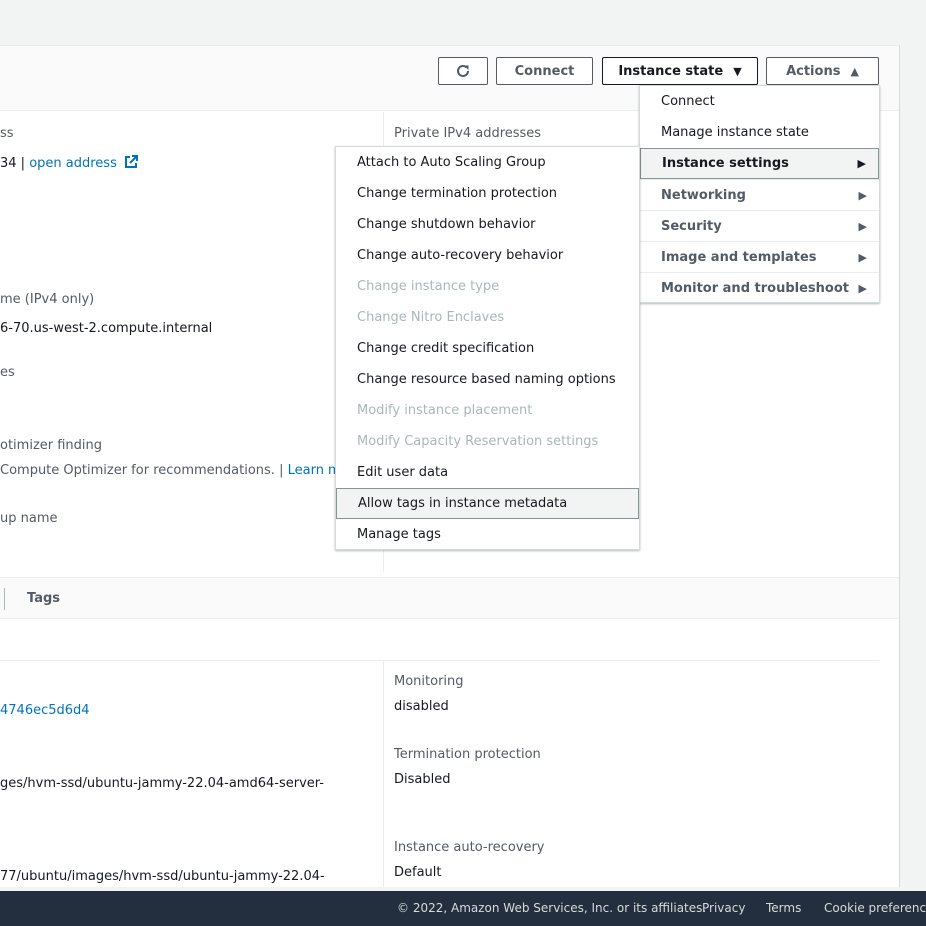  I want to click on menu-item-change-resource-naming: Change resource based naming options, so click(487, 379).